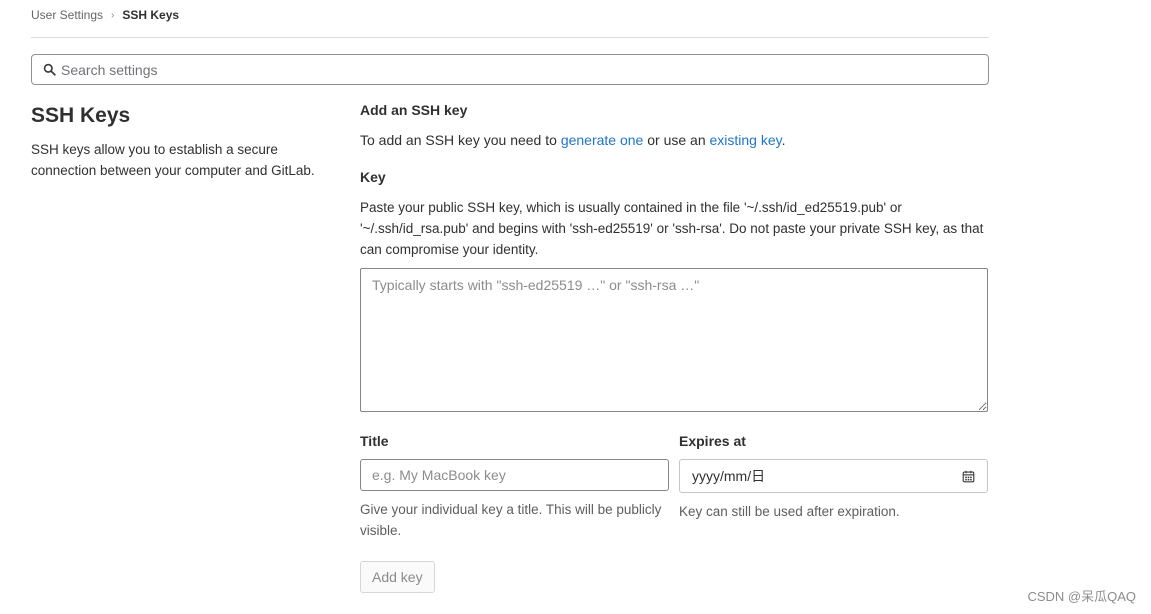  Describe the element at coordinates (397, 577) in the screenshot. I see `add-key-button: Add key` at that location.